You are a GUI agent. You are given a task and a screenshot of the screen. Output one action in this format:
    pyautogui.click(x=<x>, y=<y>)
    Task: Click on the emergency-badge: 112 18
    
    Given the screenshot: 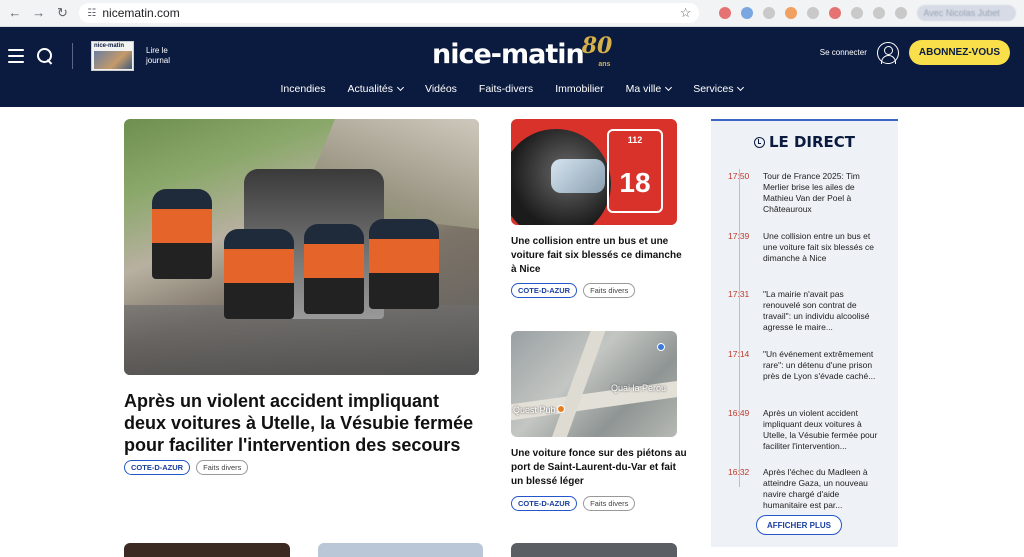 What is the action you would take?
    pyautogui.click(x=635, y=171)
    